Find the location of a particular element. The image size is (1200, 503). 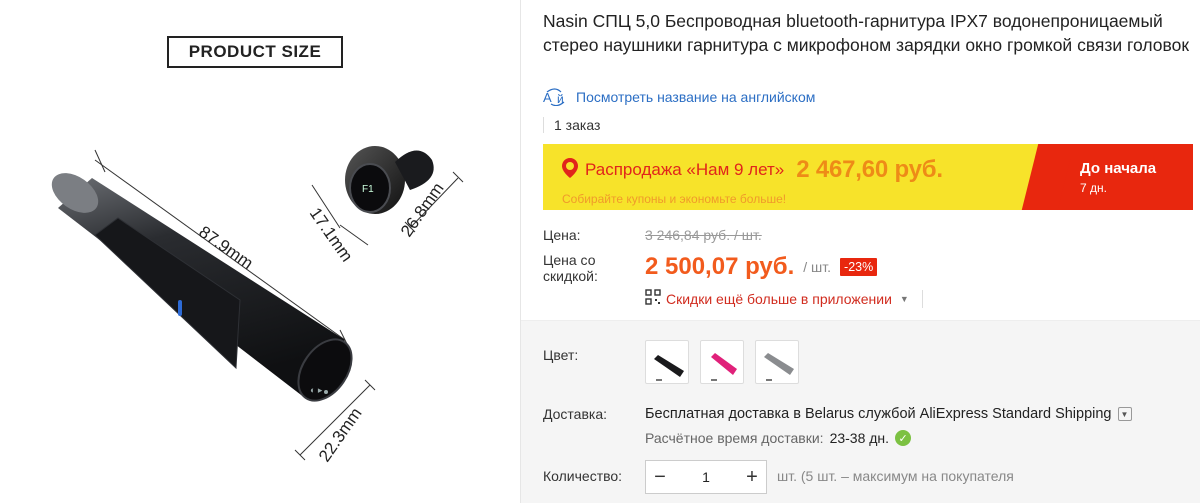

promo-subtitle: Собирайте купоны и экономьте больше! is located at coordinates (674, 199).